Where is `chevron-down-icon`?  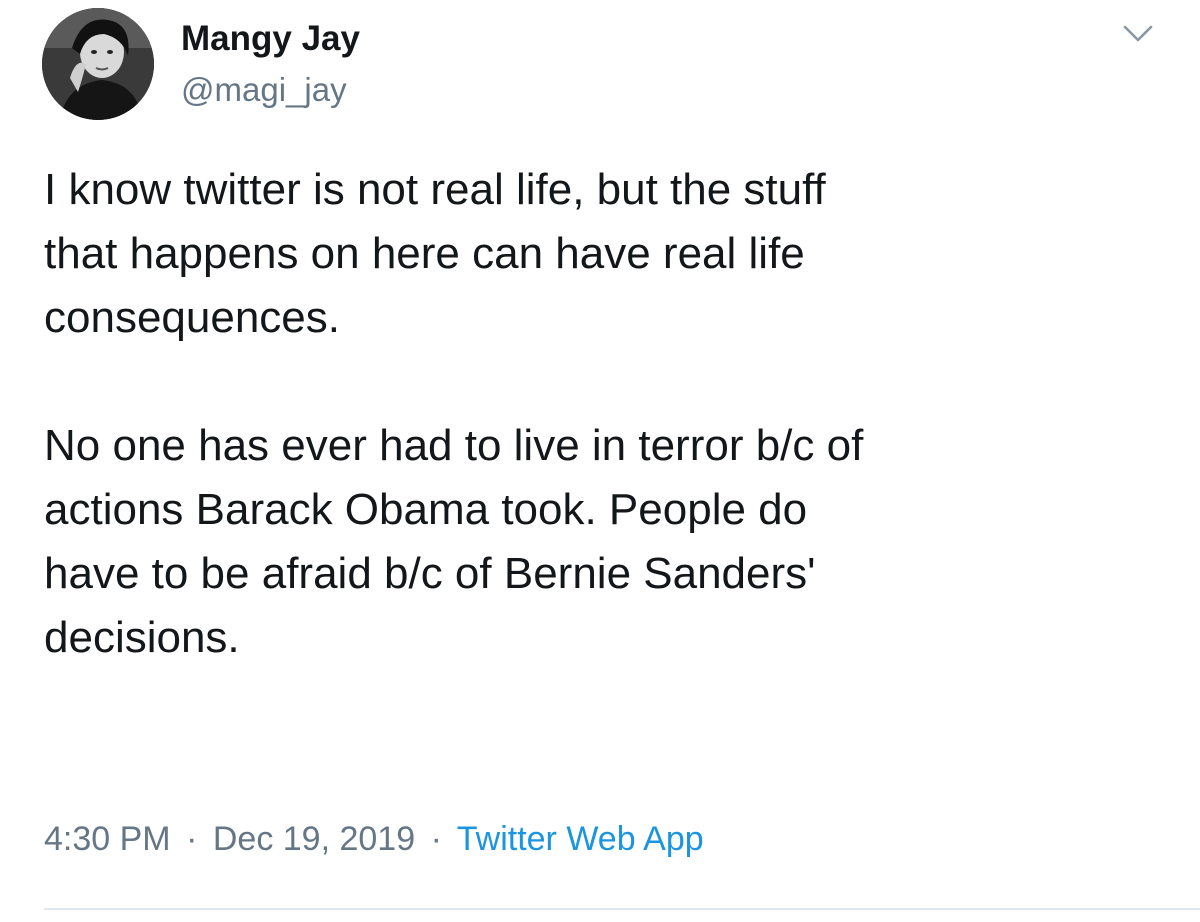
chevron-down-icon is located at coordinates (1138, 33).